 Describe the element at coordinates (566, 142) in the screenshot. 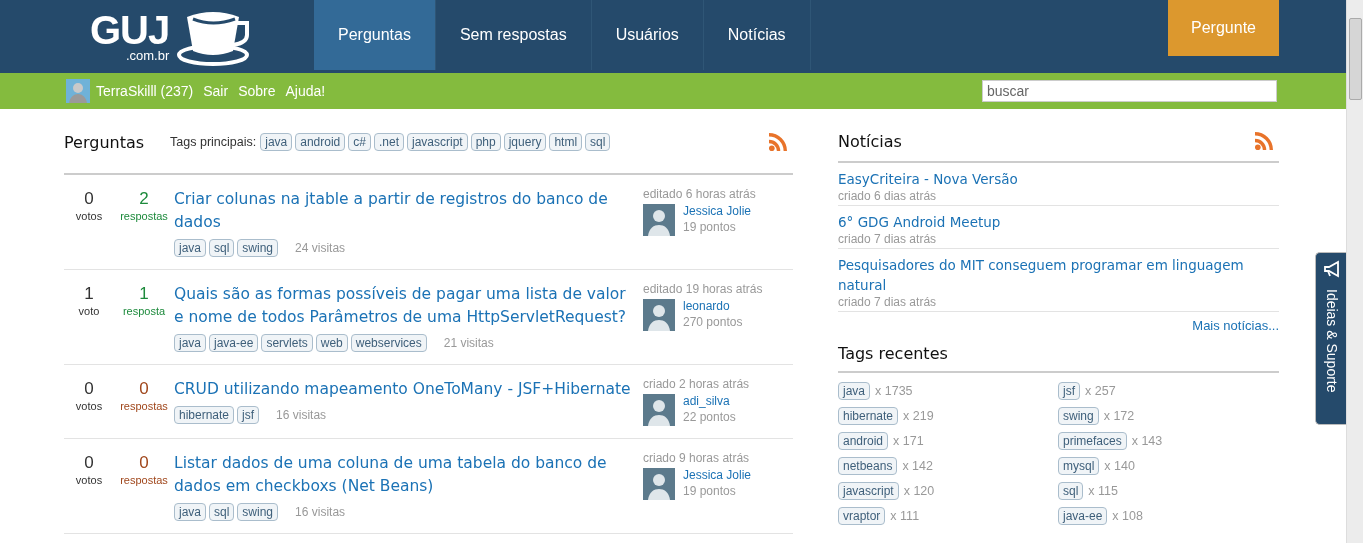

I see `tag: html` at that location.